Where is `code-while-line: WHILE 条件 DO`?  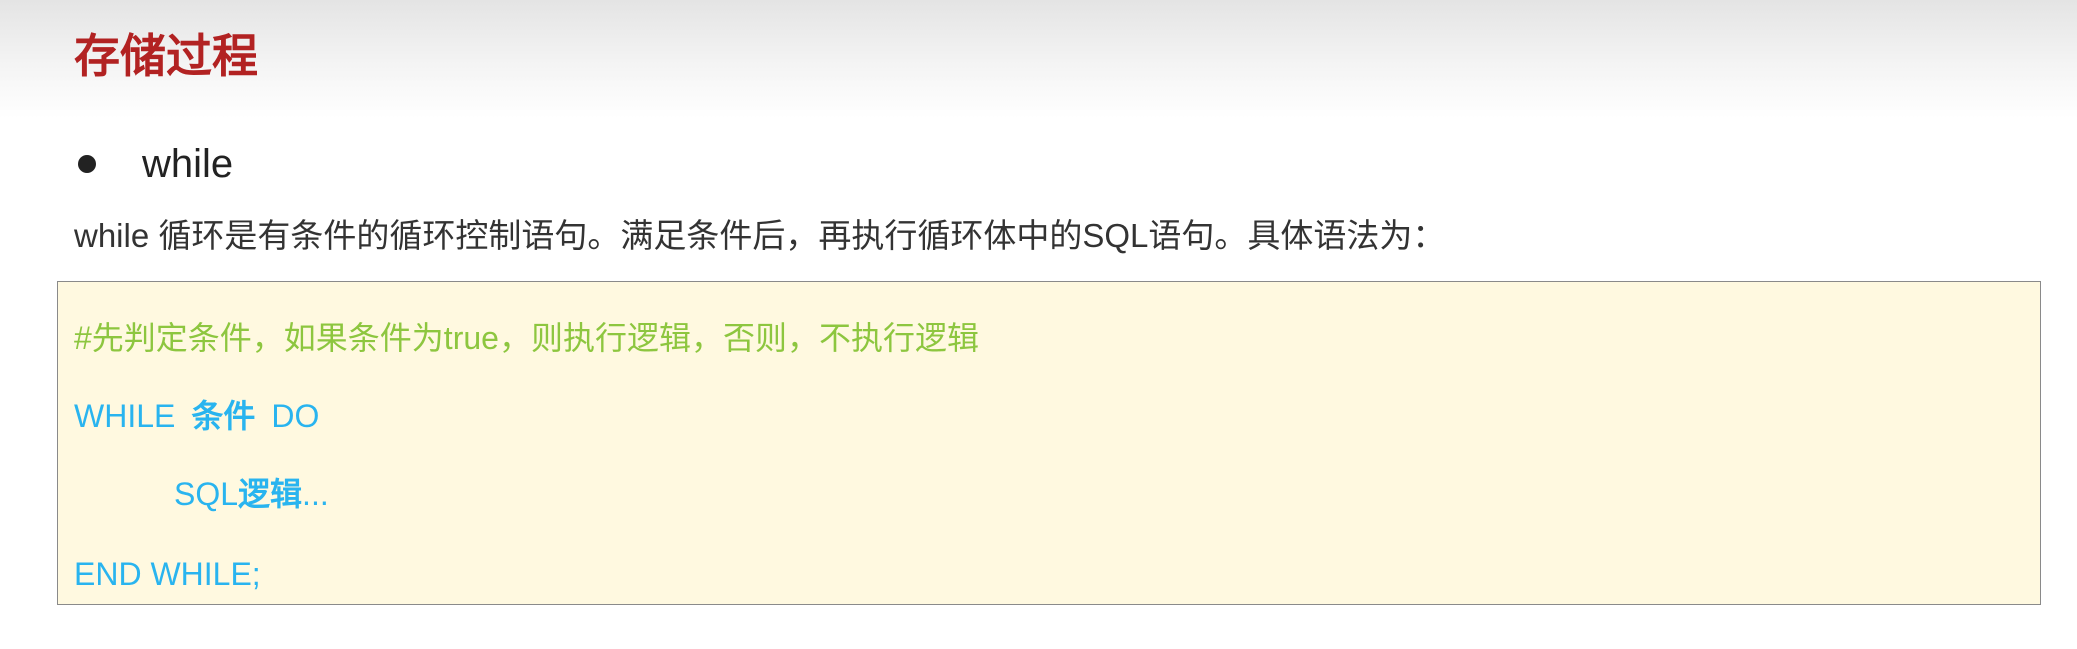
code-while-line: WHILE 条件 DO is located at coordinates (196, 416).